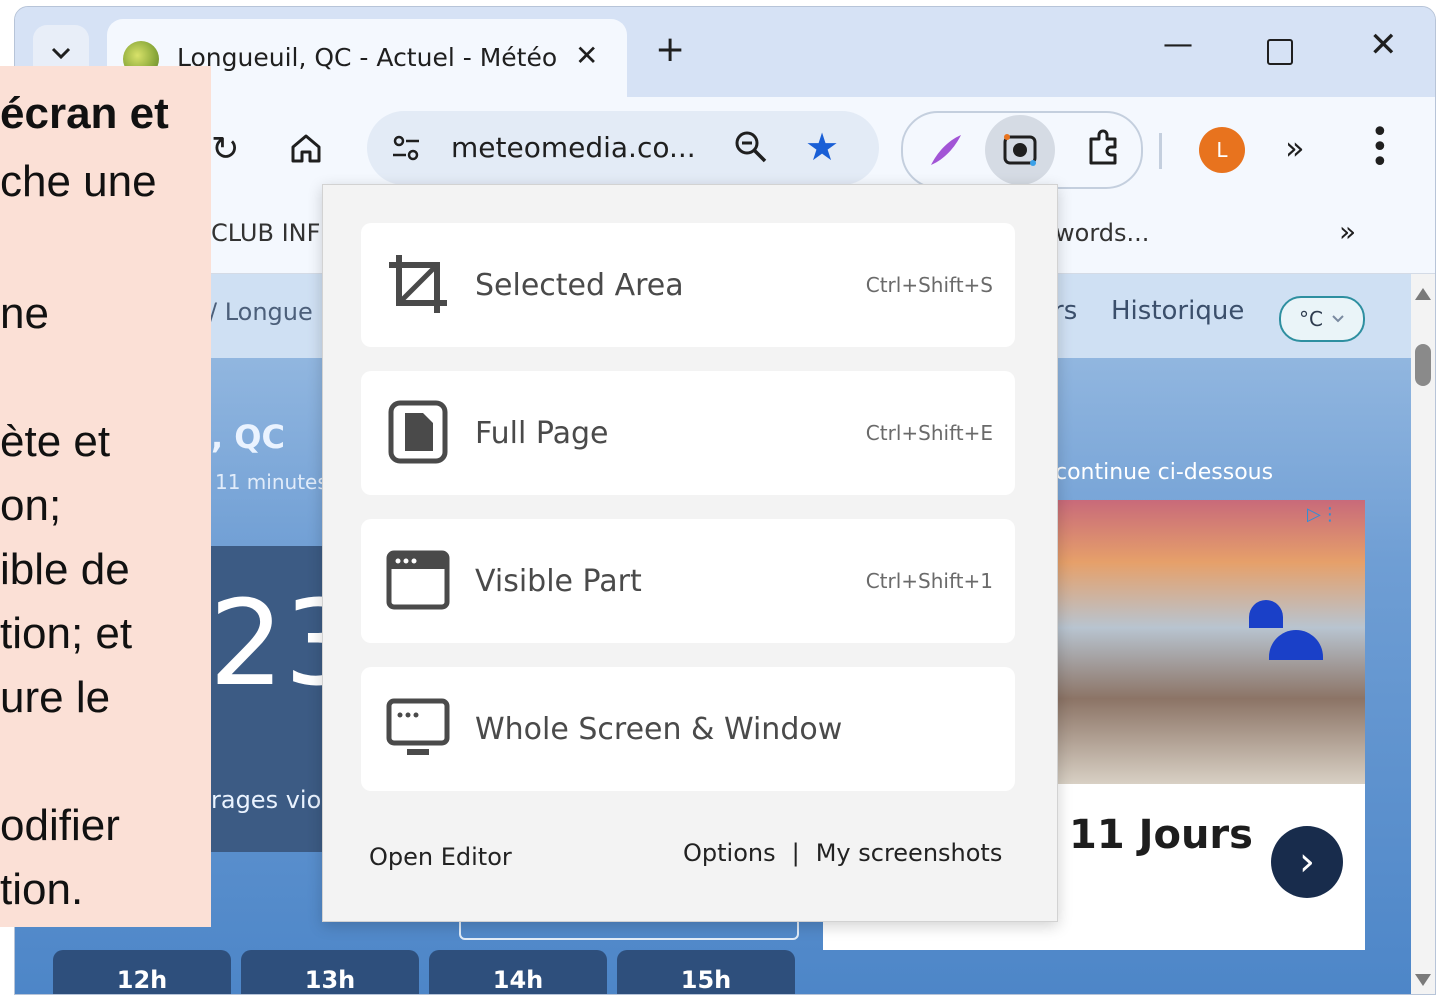 This screenshot has width=1440, height=995. Describe the element at coordinates (225, 149) in the screenshot. I see `reload-icon: ↻` at that location.